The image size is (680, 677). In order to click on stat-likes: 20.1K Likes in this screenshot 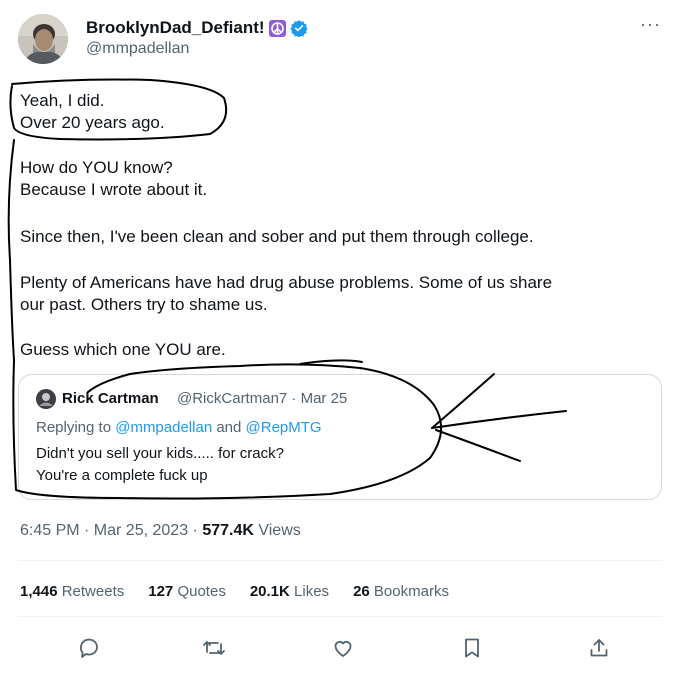, I will do `click(289, 591)`.